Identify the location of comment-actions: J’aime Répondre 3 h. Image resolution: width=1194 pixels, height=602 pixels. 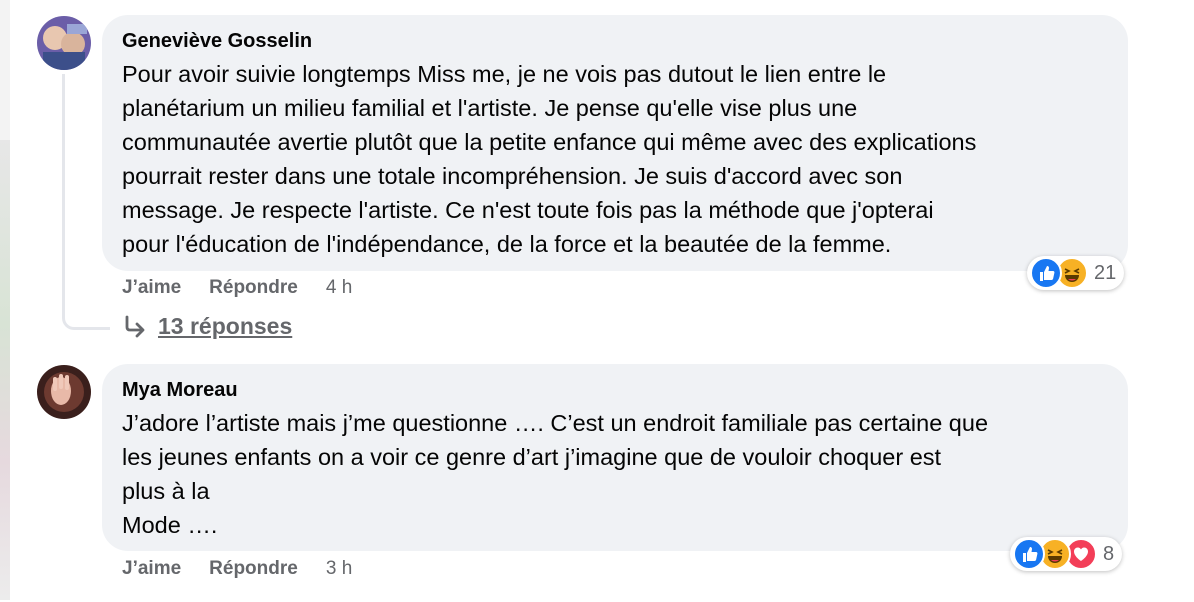
(237, 569).